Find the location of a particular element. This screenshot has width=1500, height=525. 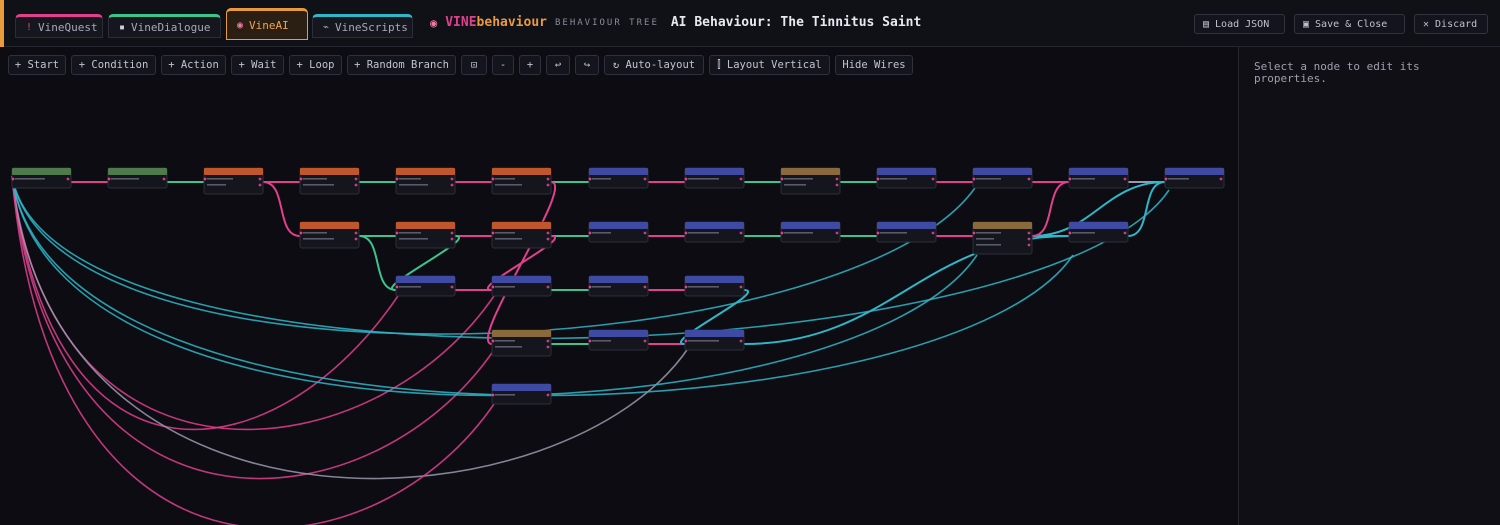

auto-layout-button: ↻ Auto-layout is located at coordinates (654, 65).